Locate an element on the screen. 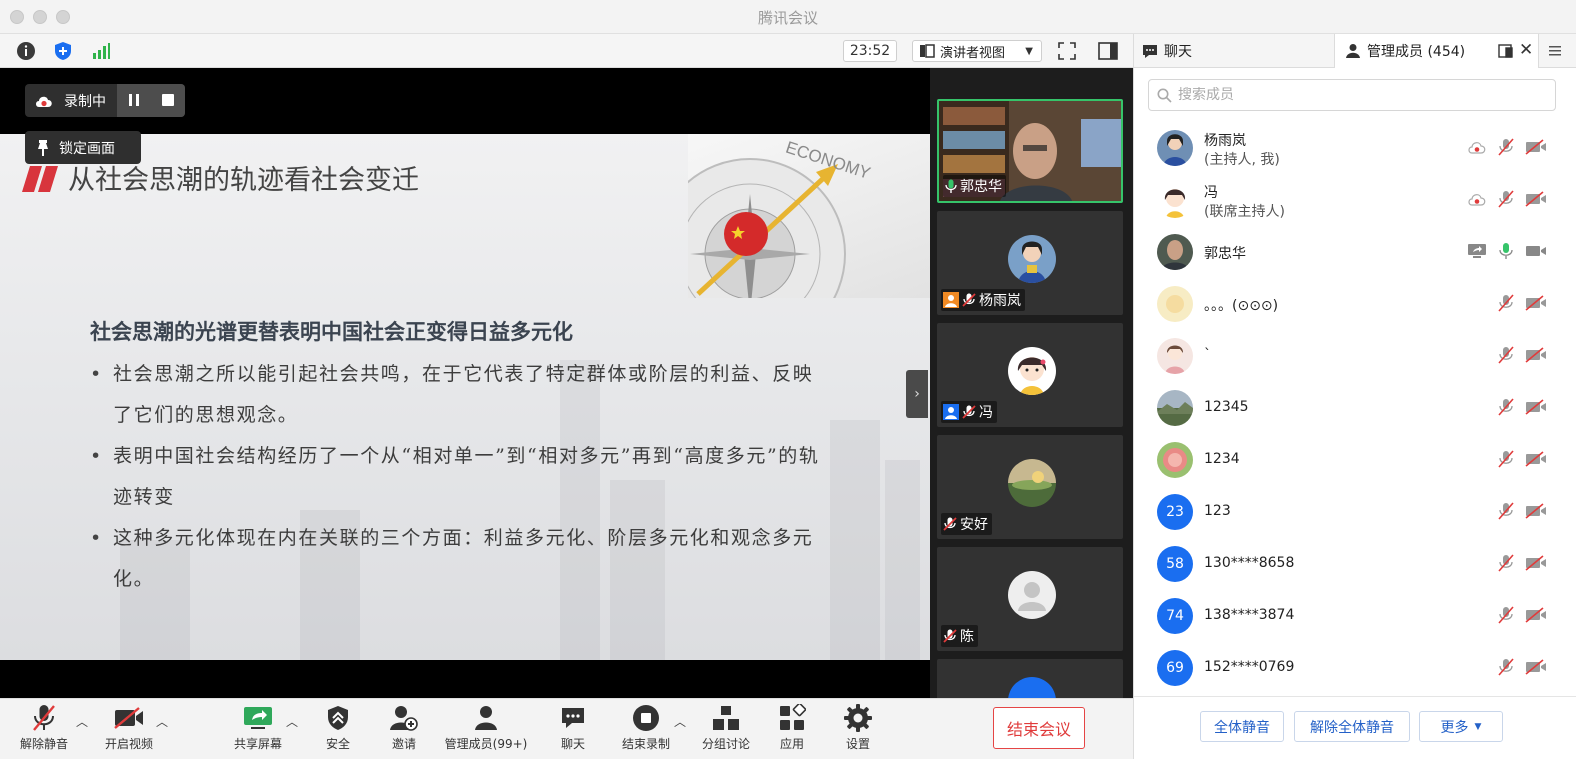 Image resolution: width=1576 pixels, height=759 pixels. unmute-all-button: 解除全体静音 is located at coordinates (1352, 726).